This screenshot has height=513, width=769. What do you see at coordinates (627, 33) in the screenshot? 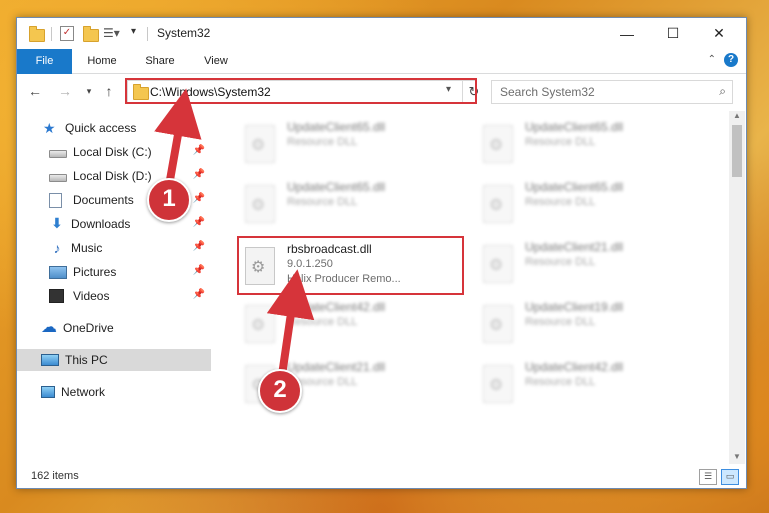
I see `minimize-button: —` at bounding box center [627, 33].